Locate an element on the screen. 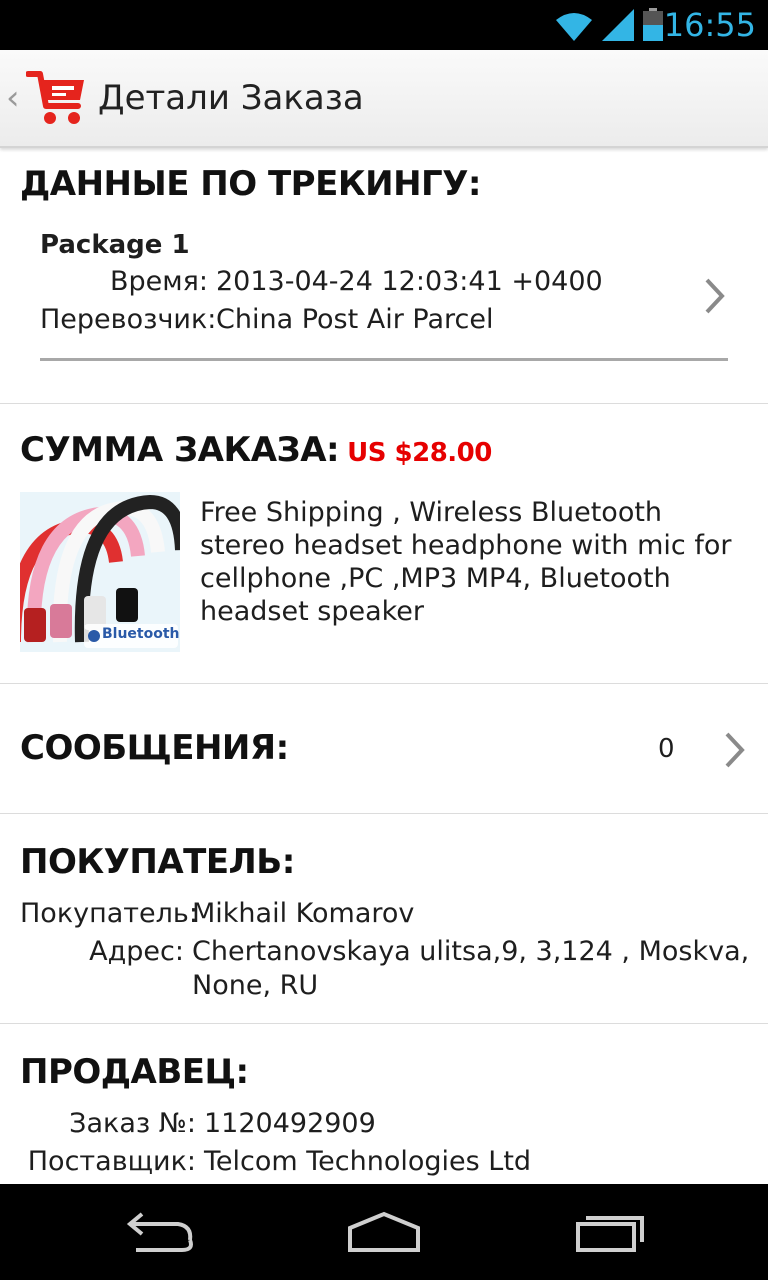  seller-order-value: 1120492909 is located at coordinates (290, 1123).